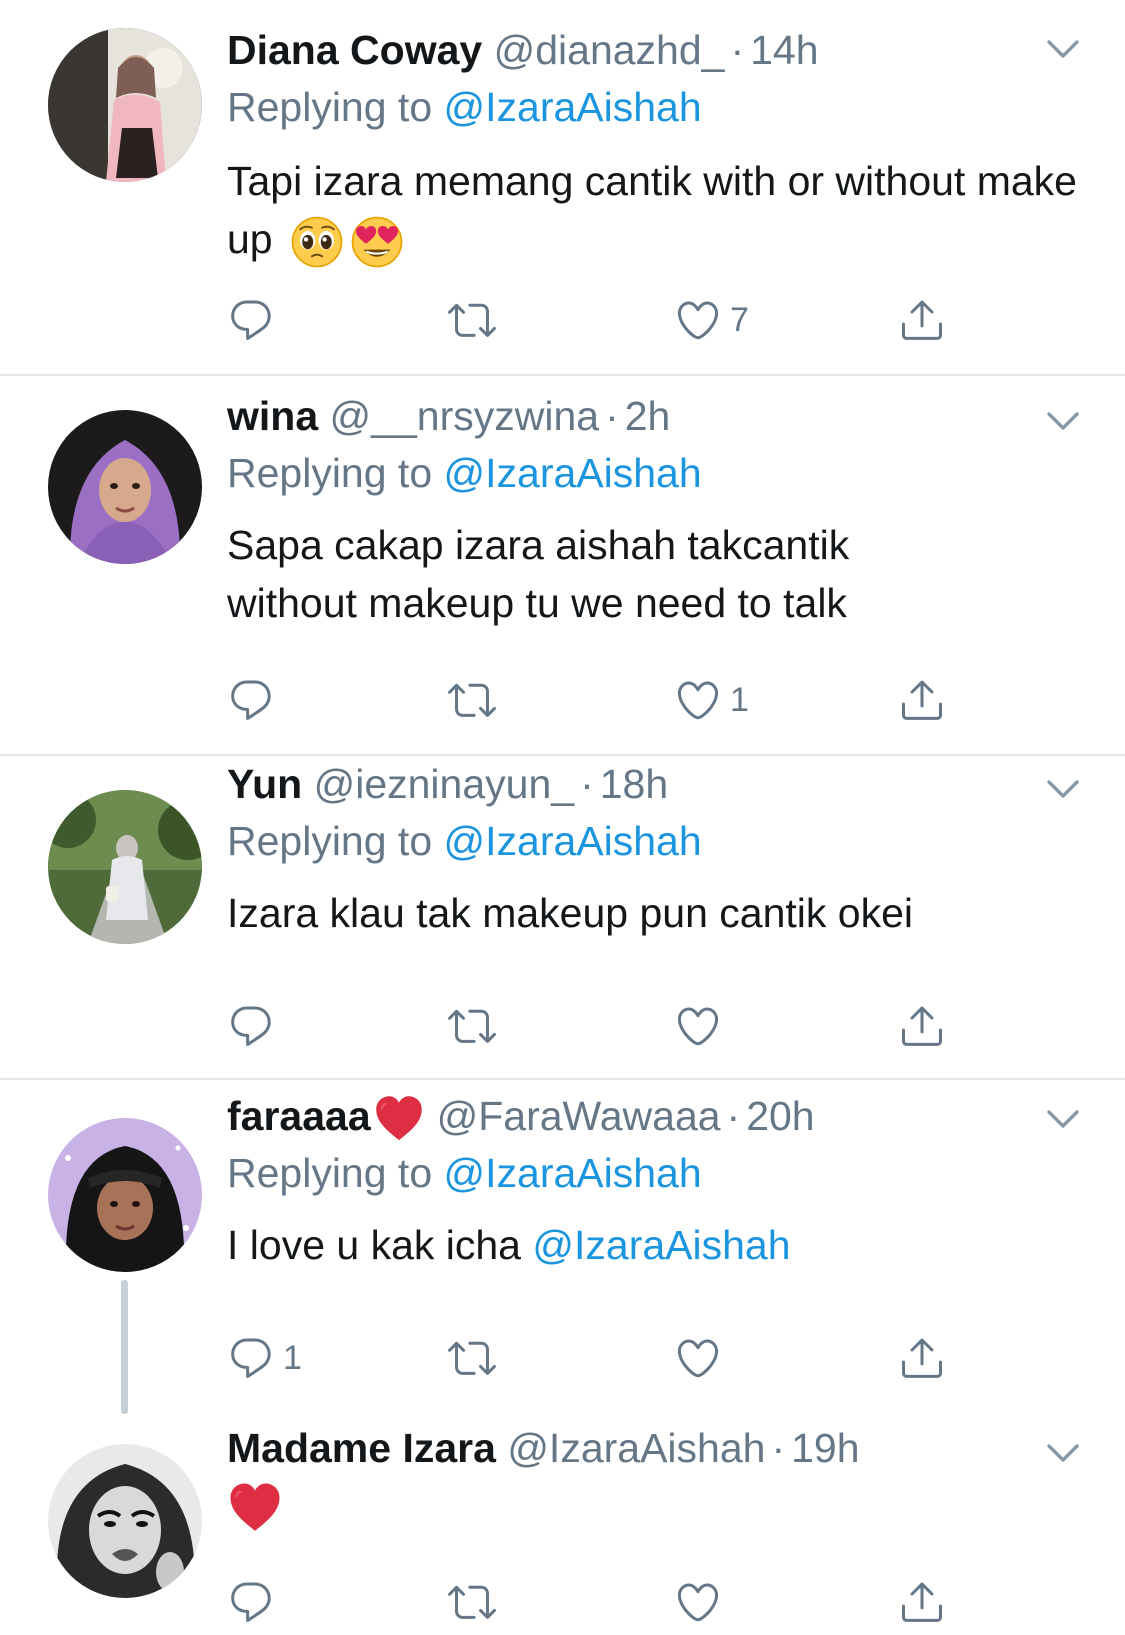 This screenshot has width=1125, height=1635. I want to click on display-name: Diana Coway, so click(354, 50).